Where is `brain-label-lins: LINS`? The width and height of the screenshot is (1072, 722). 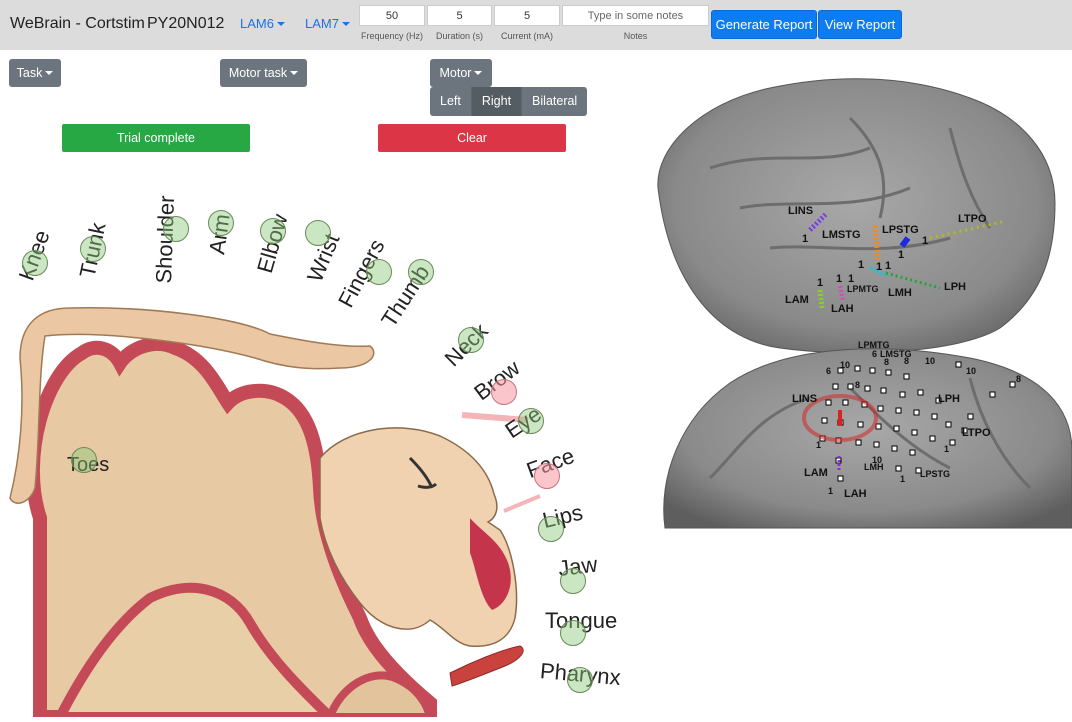
brain-label-lins: LINS is located at coordinates (800, 211).